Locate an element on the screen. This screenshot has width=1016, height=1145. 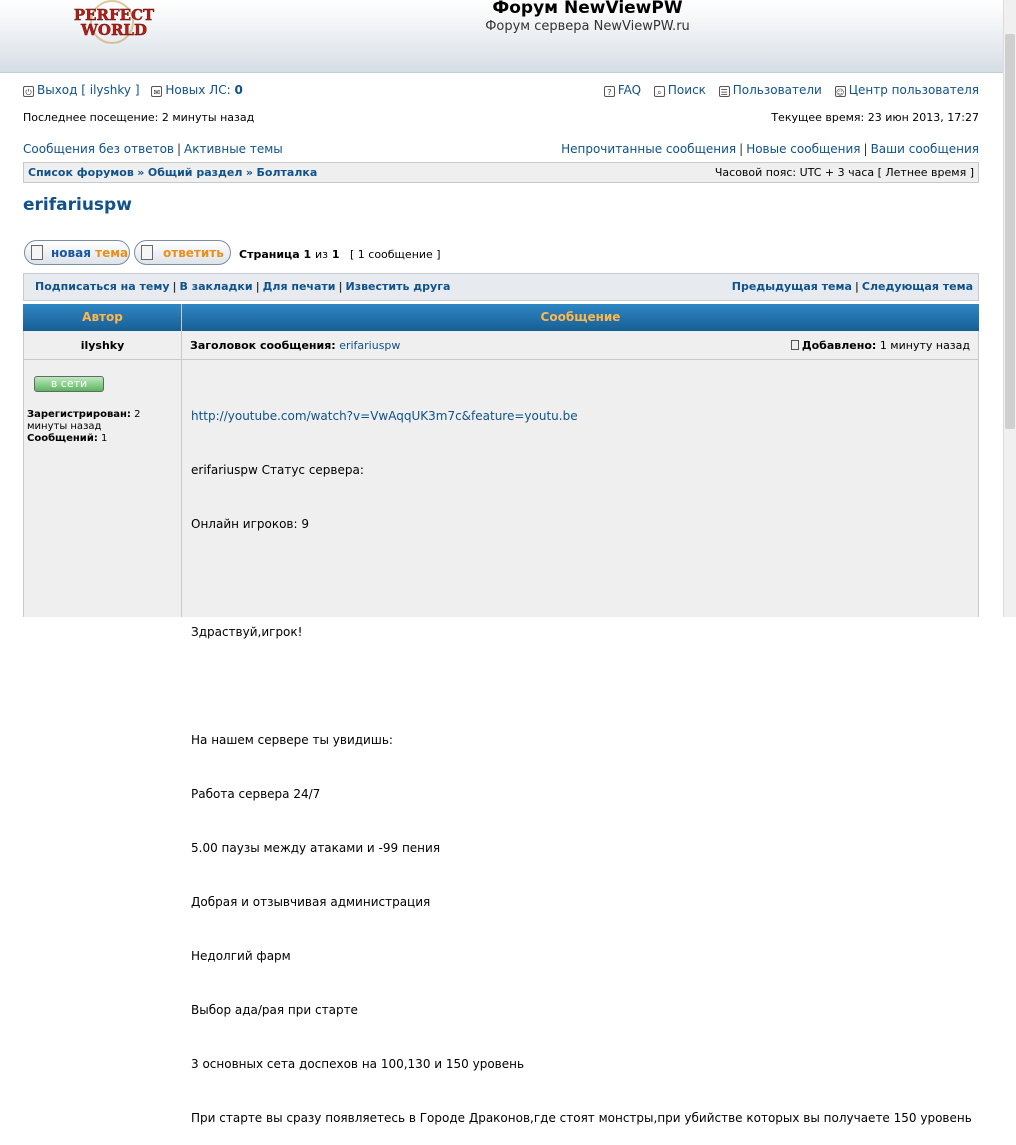
site-title: Форум NewViewPW is located at coordinates (587, 9).